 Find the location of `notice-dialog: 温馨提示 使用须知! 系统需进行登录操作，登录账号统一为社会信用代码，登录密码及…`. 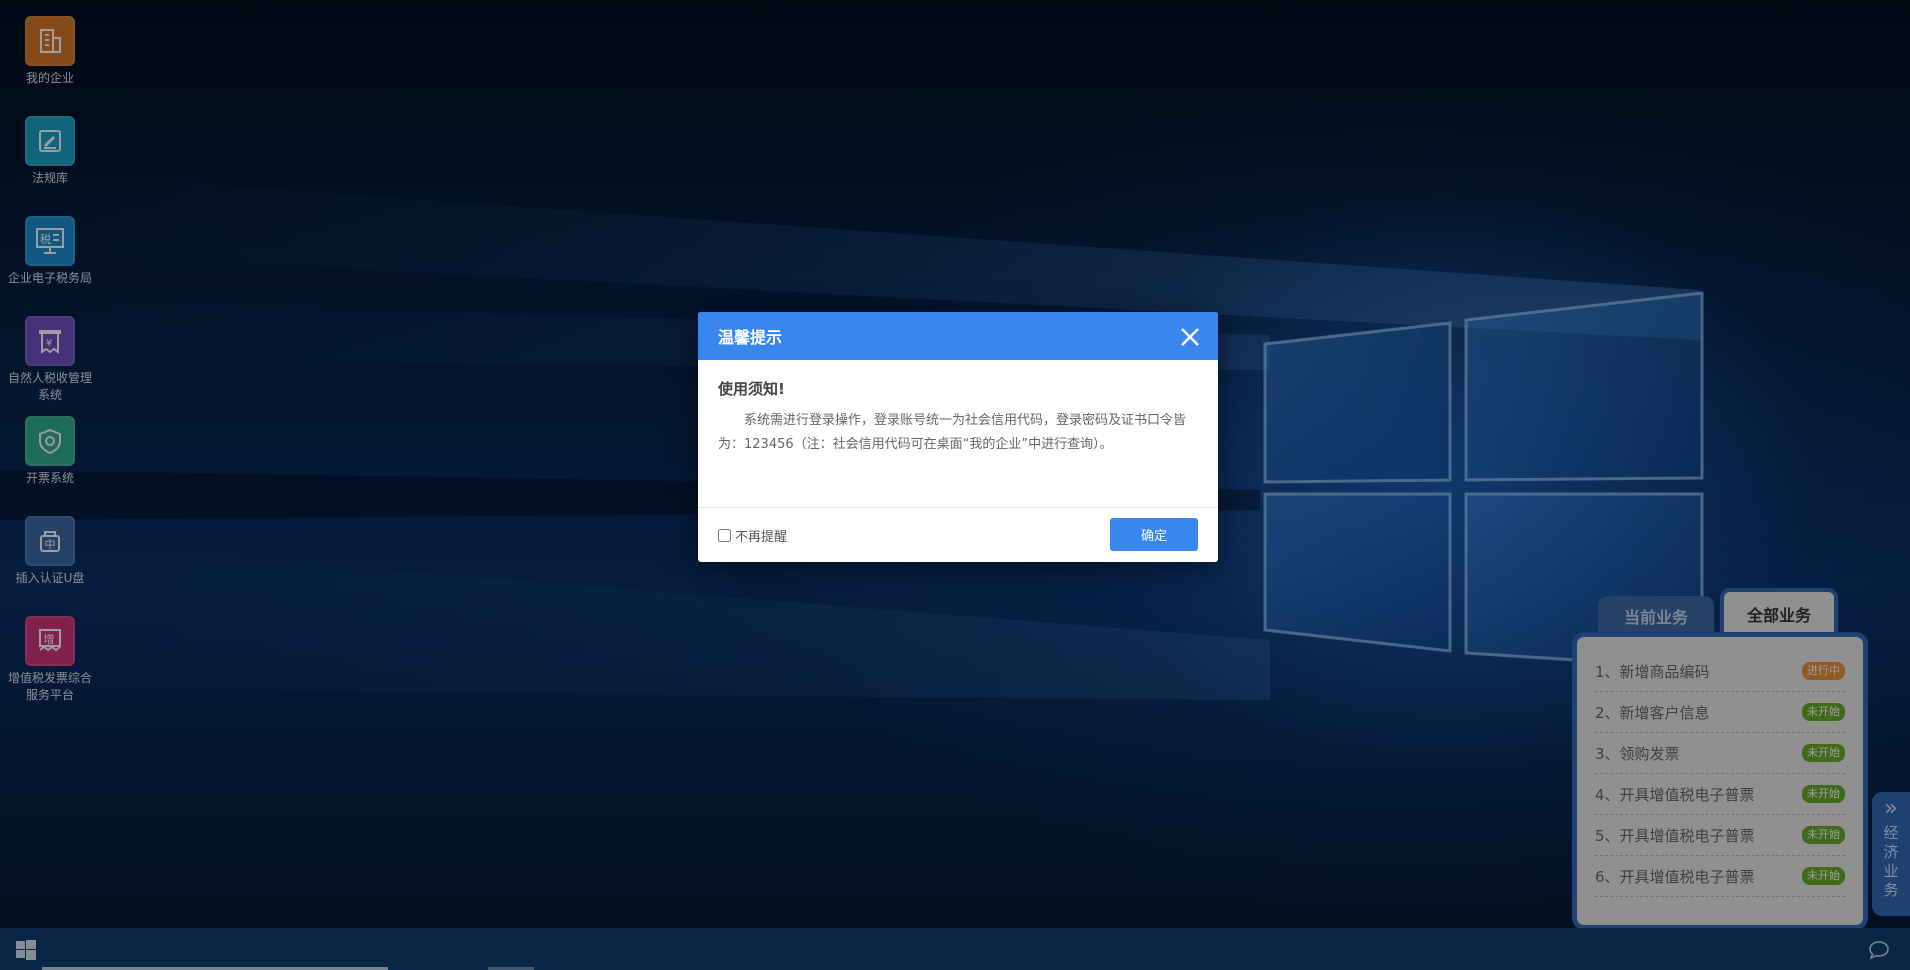

notice-dialog: 温馨提示 使用须知! 系统需进行登录操作，登录账号统一为社会信用代码，登录密码及… is located at coordinates (958, 437).